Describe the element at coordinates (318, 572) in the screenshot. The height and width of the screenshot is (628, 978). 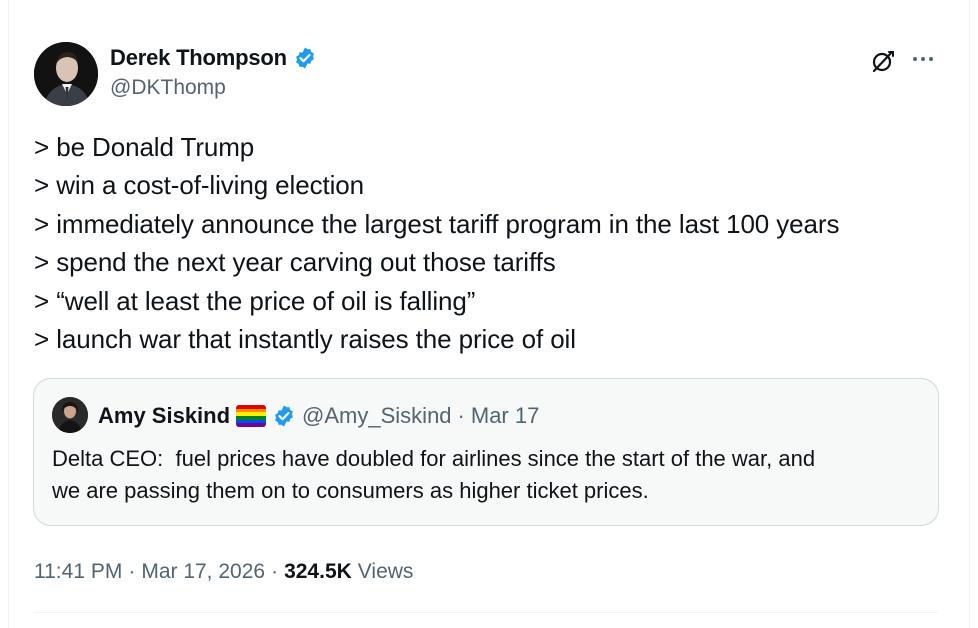
I see `views-count: 324.5K` at that location.